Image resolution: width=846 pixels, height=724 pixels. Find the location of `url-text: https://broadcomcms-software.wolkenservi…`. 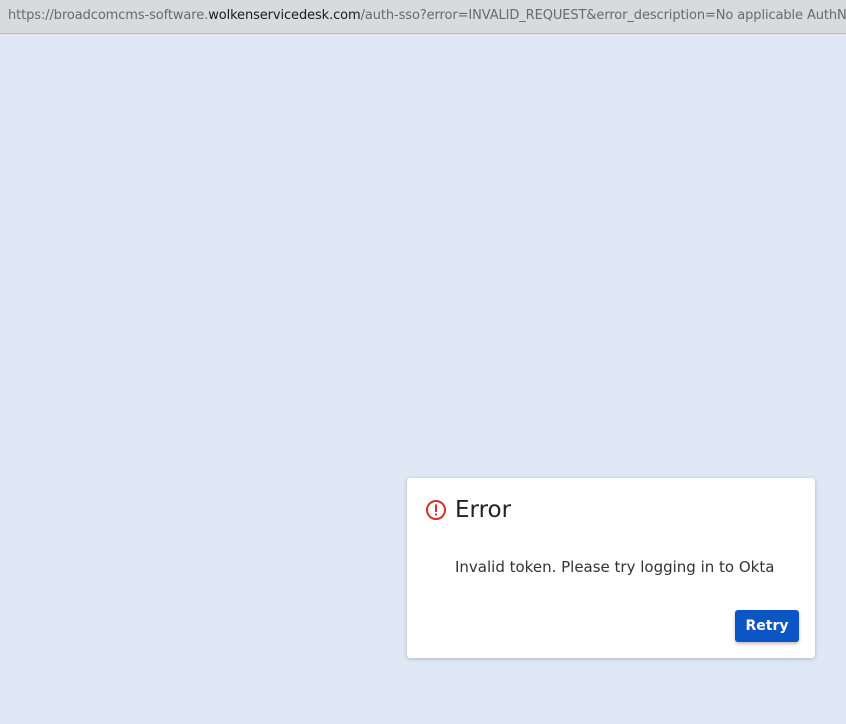

url-text: https://broadcomcms-software.wolkenservi… is located at coordinates (427, 16).